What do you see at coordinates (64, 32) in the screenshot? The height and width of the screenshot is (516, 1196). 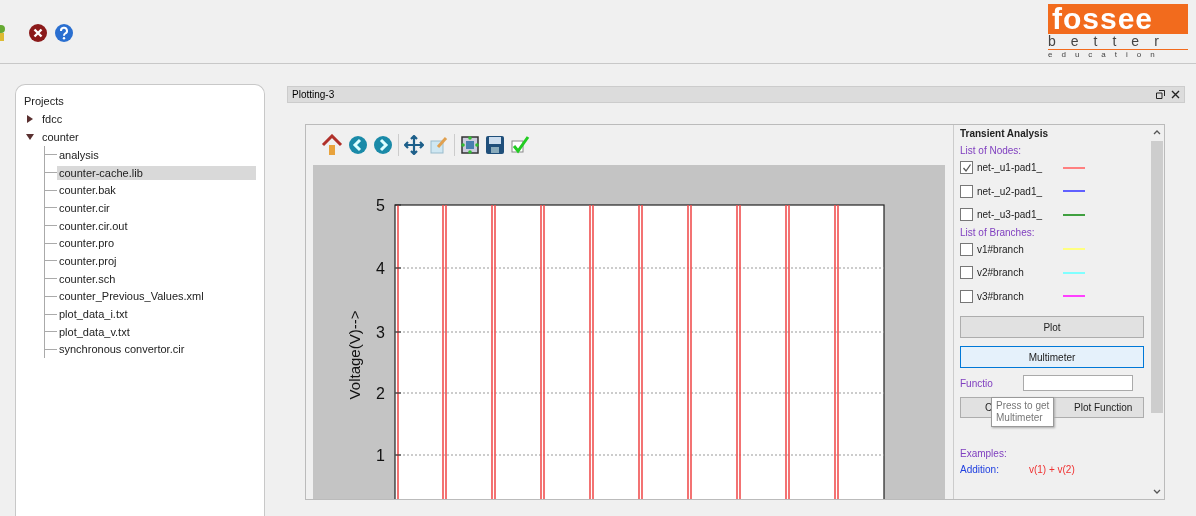 I see `help-icon` at bounding box center [64, 32].